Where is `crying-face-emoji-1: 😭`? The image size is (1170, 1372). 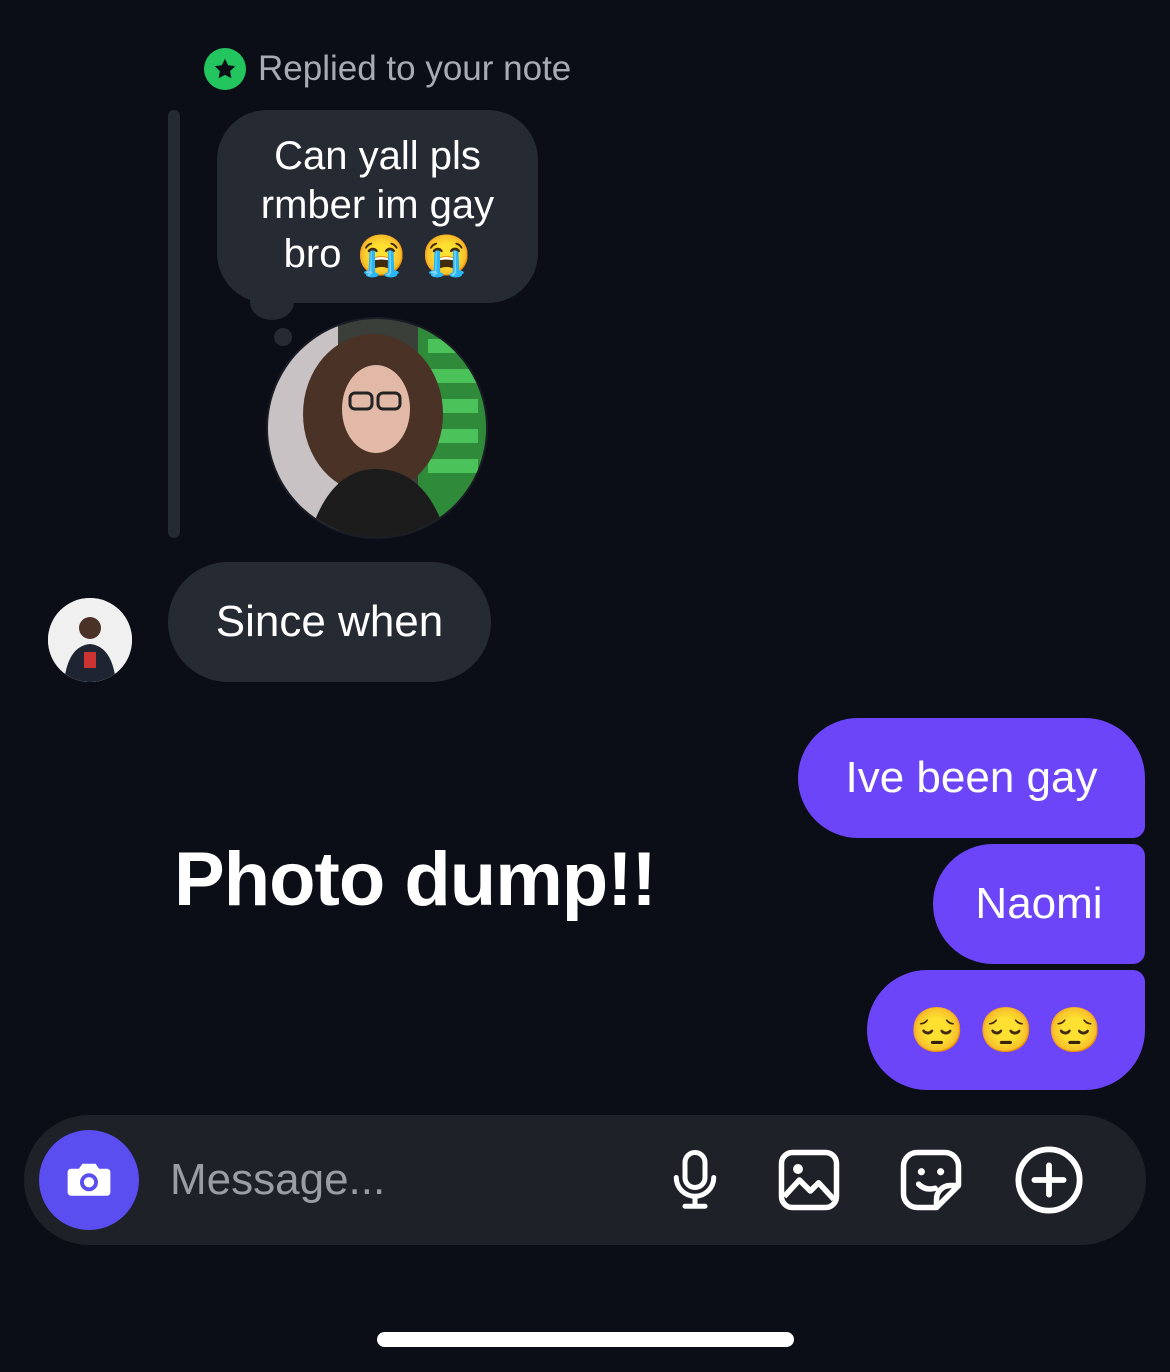
crying-face-emoji-1: 😭 is located at coordinates (381, 255).